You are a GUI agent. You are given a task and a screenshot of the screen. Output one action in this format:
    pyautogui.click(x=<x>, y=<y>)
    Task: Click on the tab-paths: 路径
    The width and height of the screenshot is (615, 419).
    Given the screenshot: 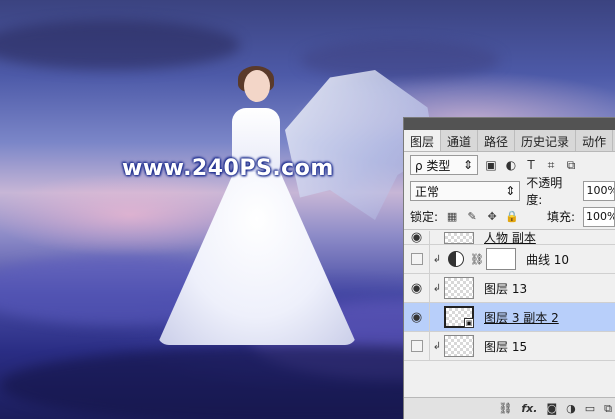 What is the action you would take?
    pyautogui.click(x=497, y=140)
    